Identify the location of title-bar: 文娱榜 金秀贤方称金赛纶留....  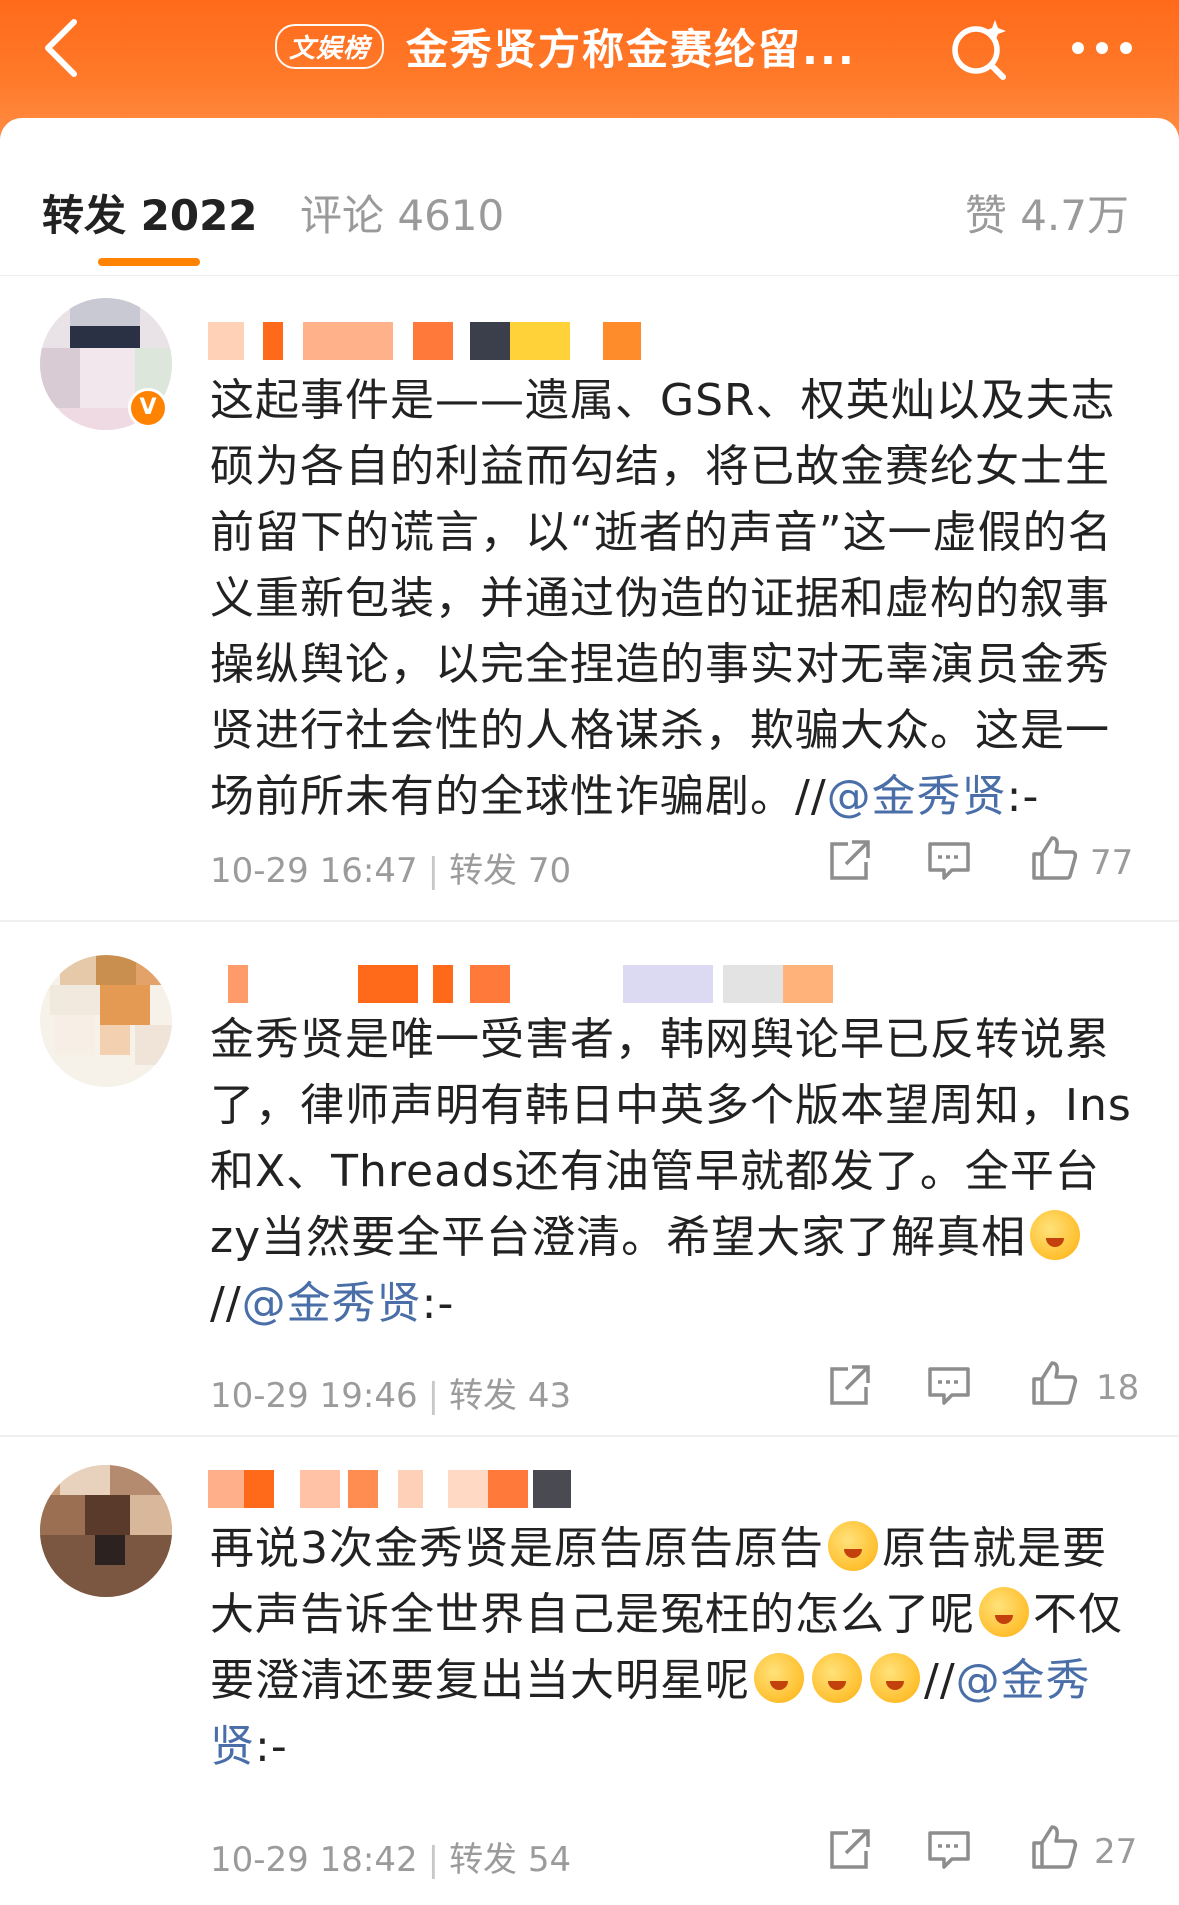
(565, 46).